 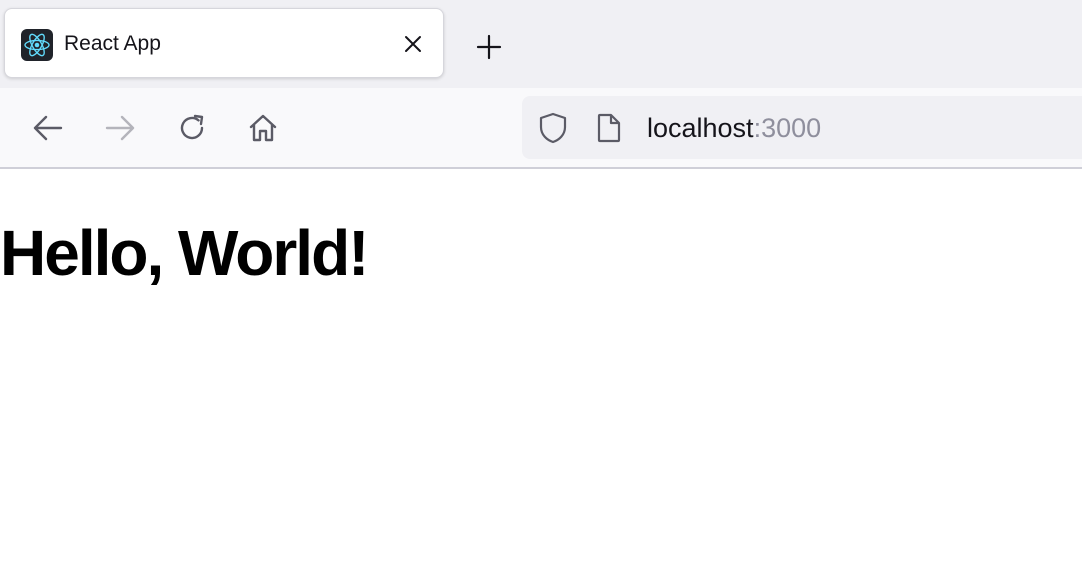 I want to click on url-bar: localhost:3000, so click(x=802, y=127).